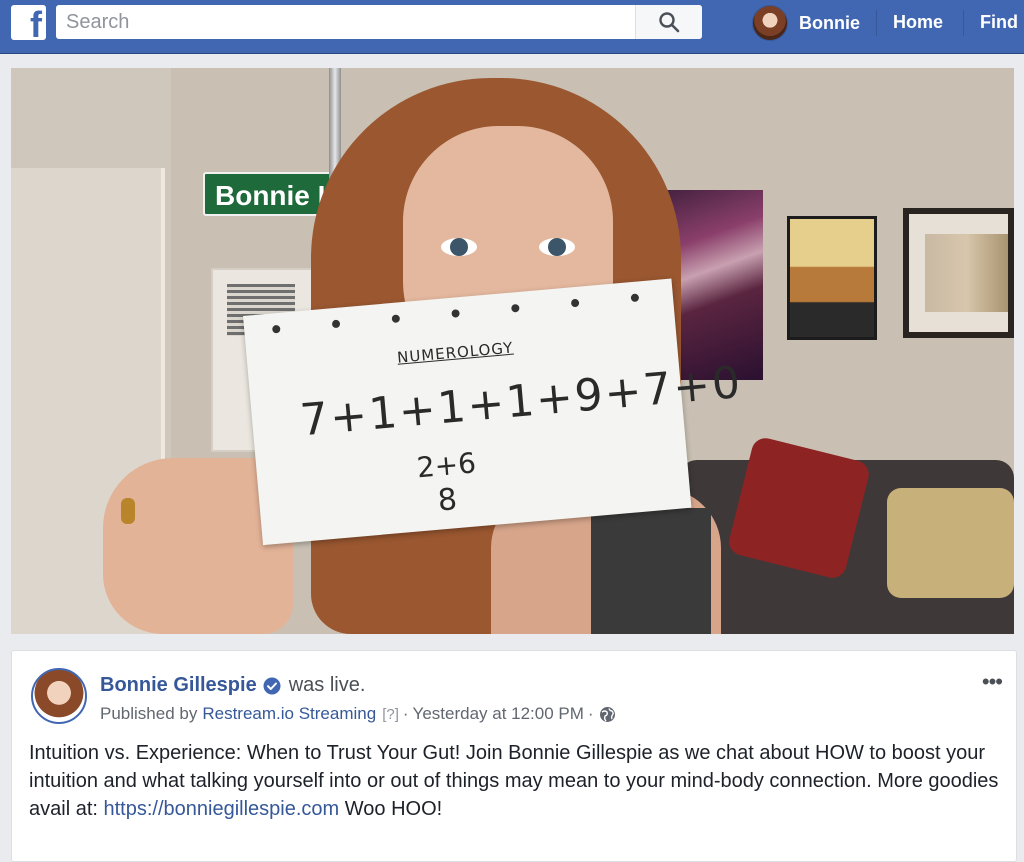 The image size is (1024, 862). What do you see at coordinates (391, 809) in the screenshot?
I see `post-body-text-end: Woo HOO!` at bounding box center [391, 809].